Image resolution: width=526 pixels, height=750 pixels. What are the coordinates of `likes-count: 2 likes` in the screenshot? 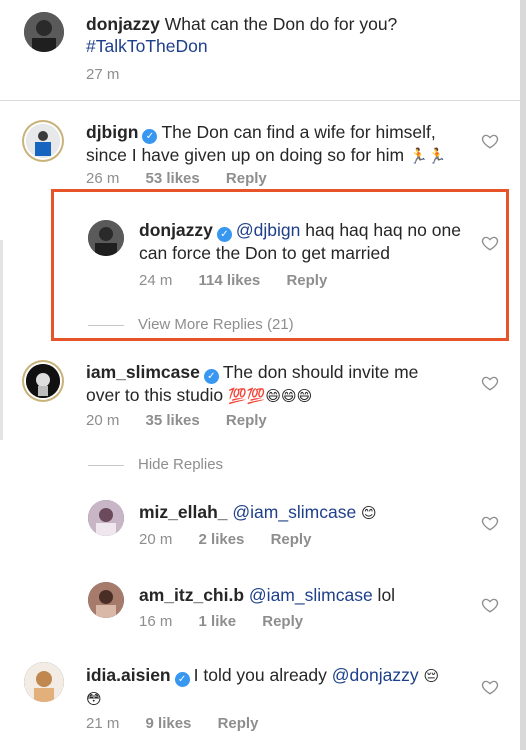 It's located at (222, 539).